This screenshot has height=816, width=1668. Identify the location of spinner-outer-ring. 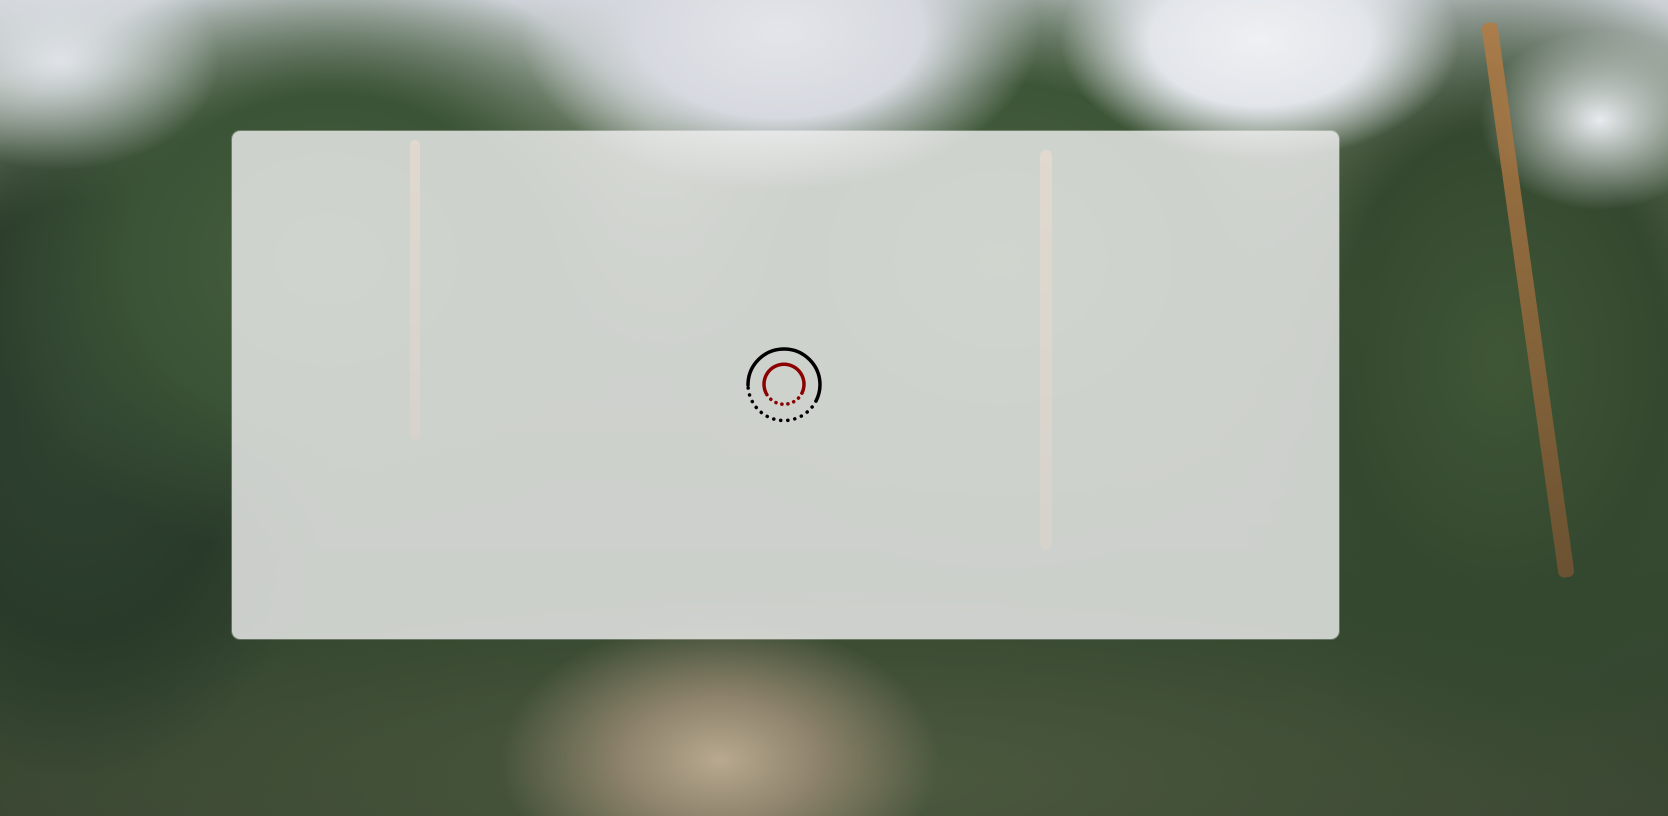
(784, 385).